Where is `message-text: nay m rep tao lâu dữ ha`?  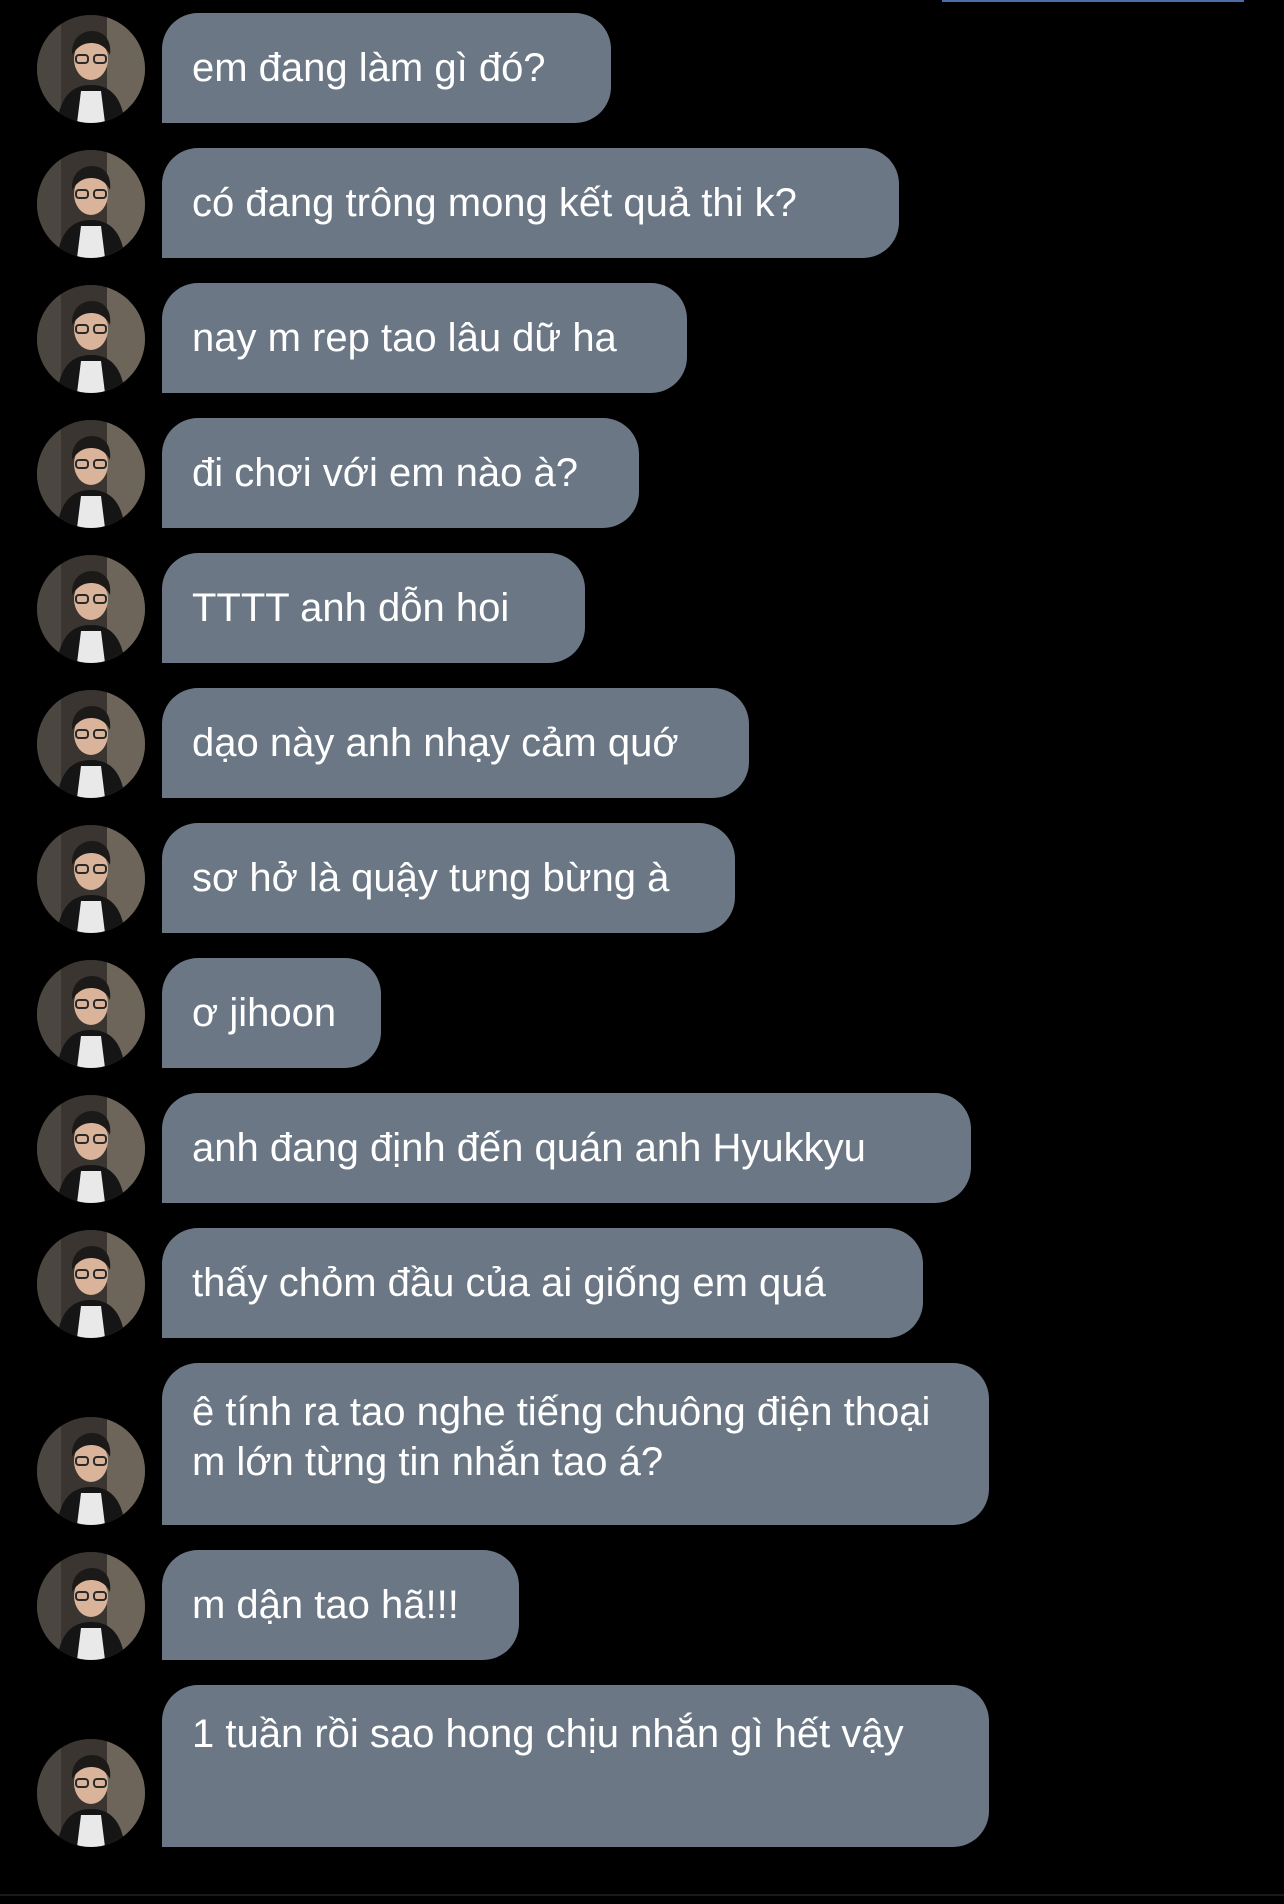
message-text: nay m rep tao lâu dữ ha is located at coordinates (404, 338).